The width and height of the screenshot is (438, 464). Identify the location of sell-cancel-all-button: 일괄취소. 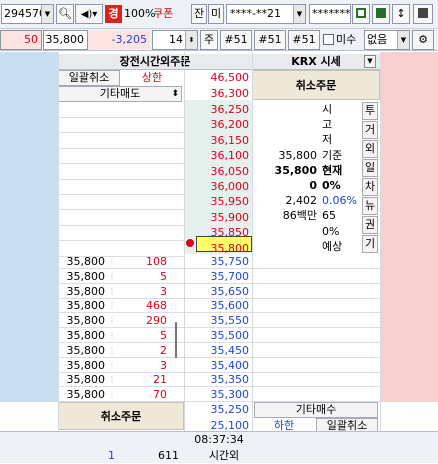
(89, 78).